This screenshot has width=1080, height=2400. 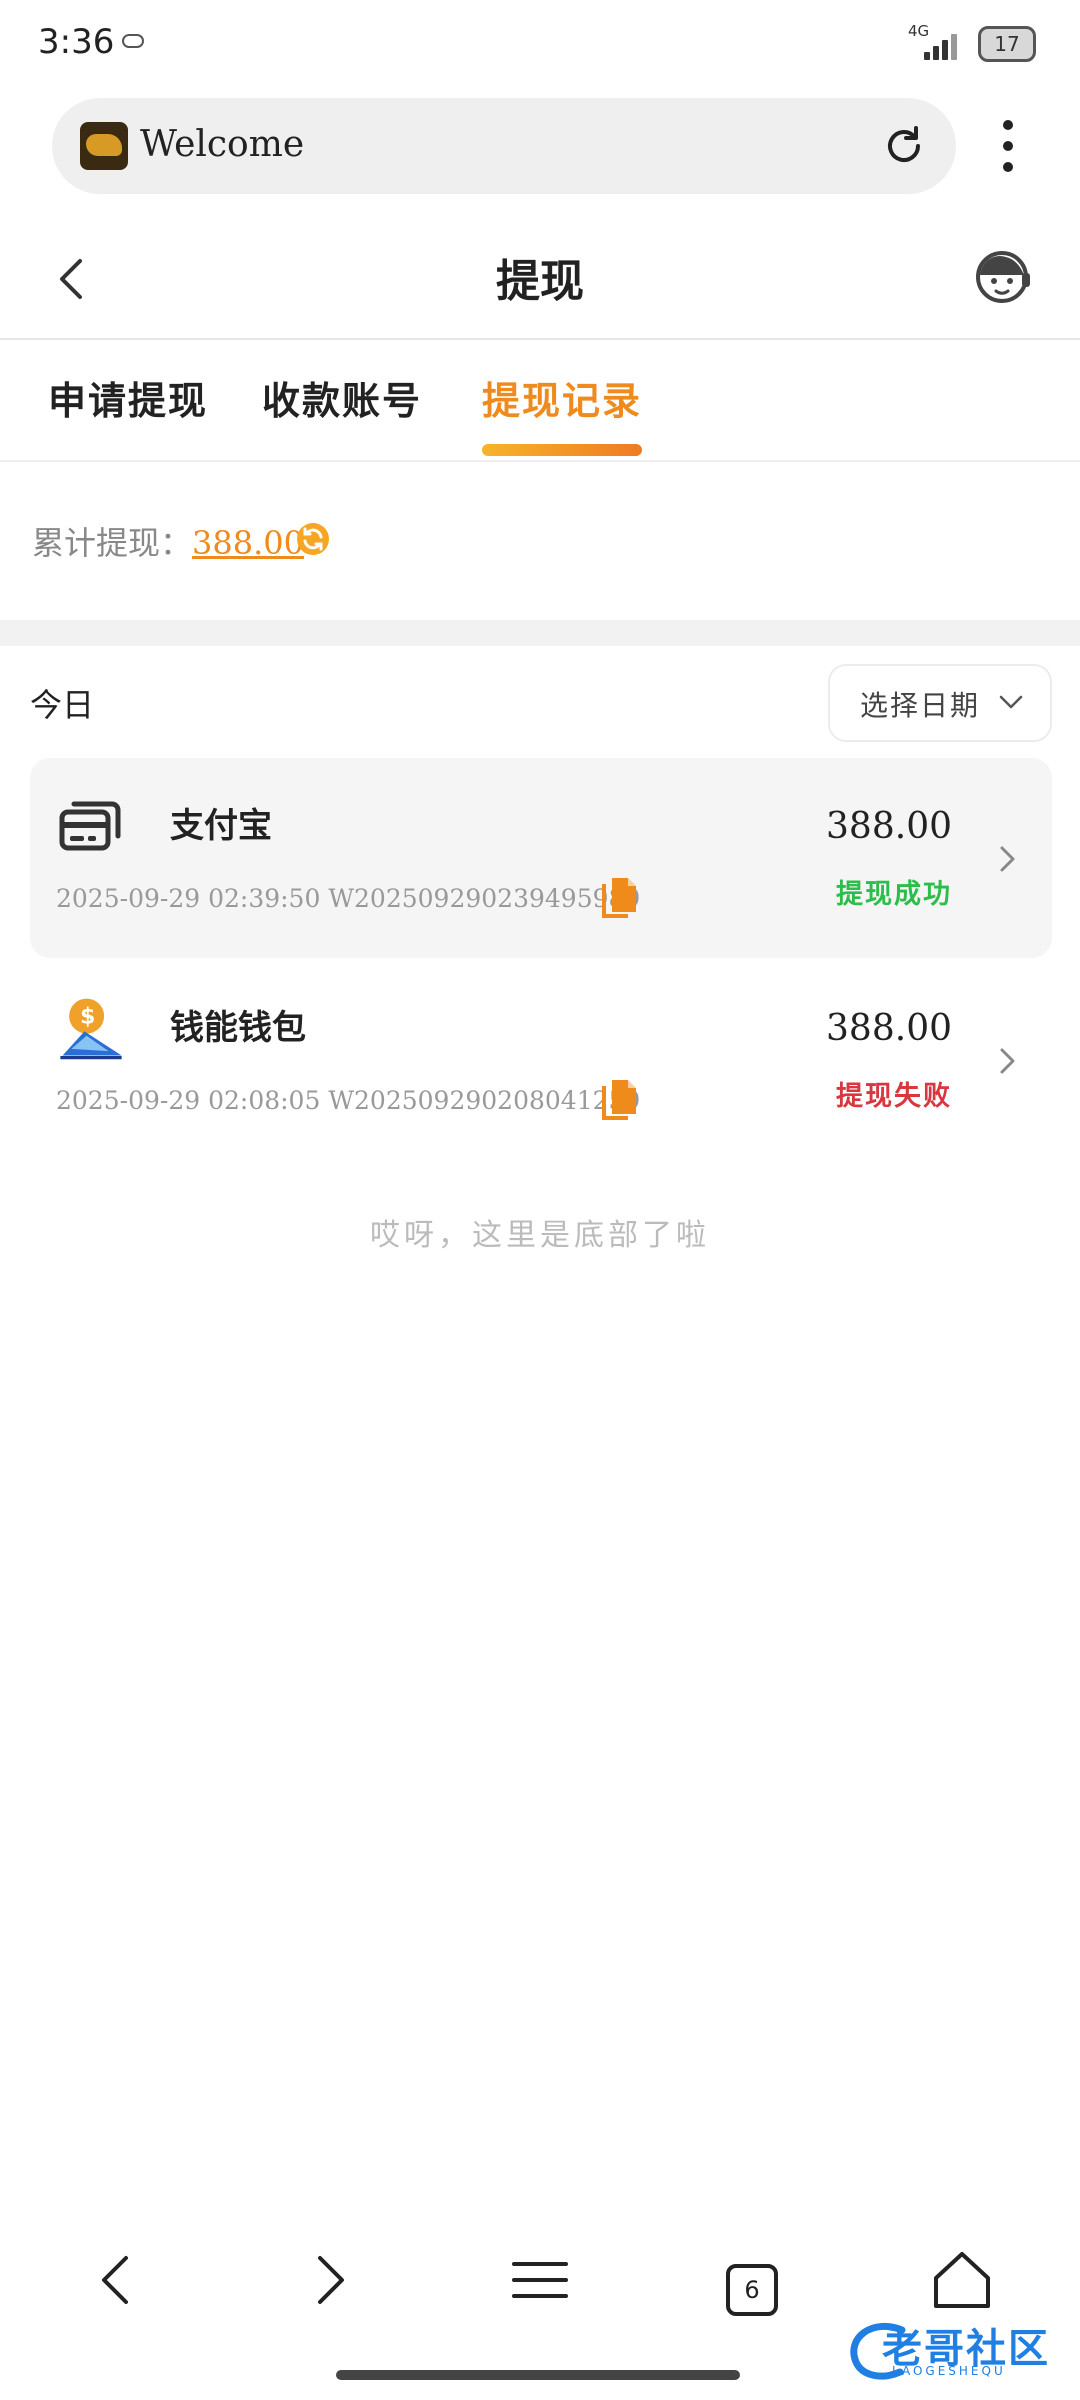 I want to click on chevron-down-icon, so click(x=1011, y=702).